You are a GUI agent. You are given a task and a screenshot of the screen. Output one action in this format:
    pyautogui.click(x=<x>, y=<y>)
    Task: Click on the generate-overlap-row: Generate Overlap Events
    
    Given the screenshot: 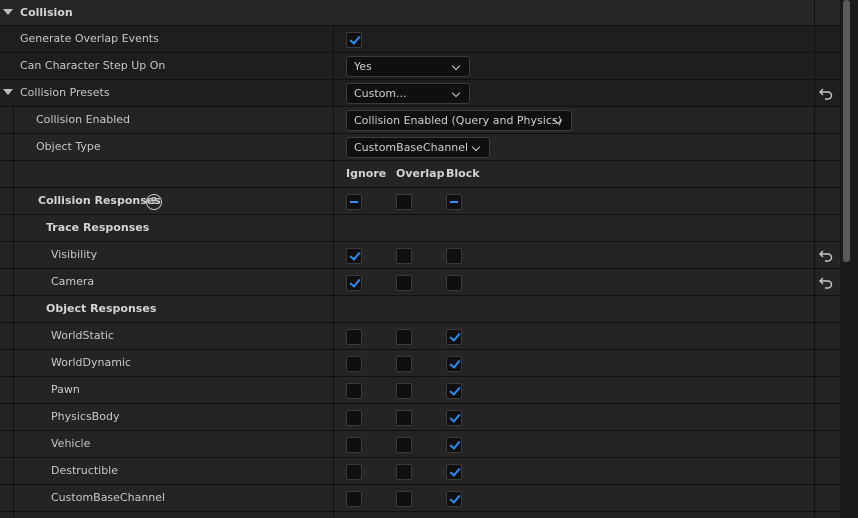 What is the action you would take?
    pyautogui.click(x=420, y=39)
    